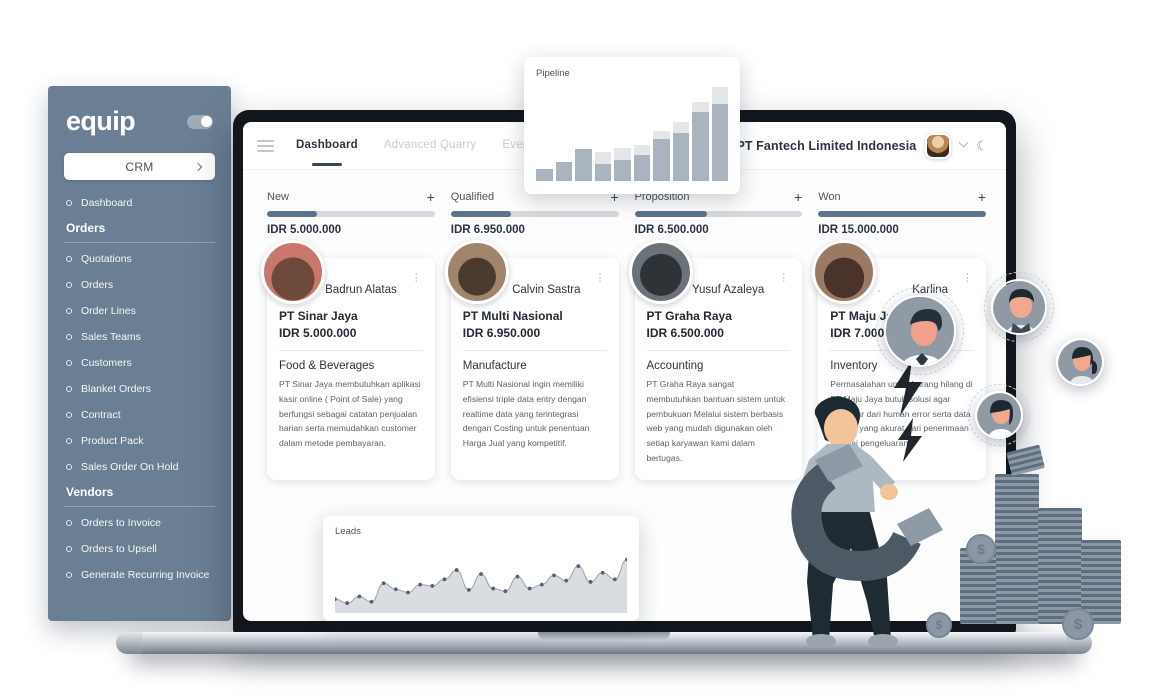 The height and width of the screenshot is (700, 1167). What do you see at coordinates (939, 625) in the screenshot?
I see `coin-icon: $` at bounding box center [939, 625].